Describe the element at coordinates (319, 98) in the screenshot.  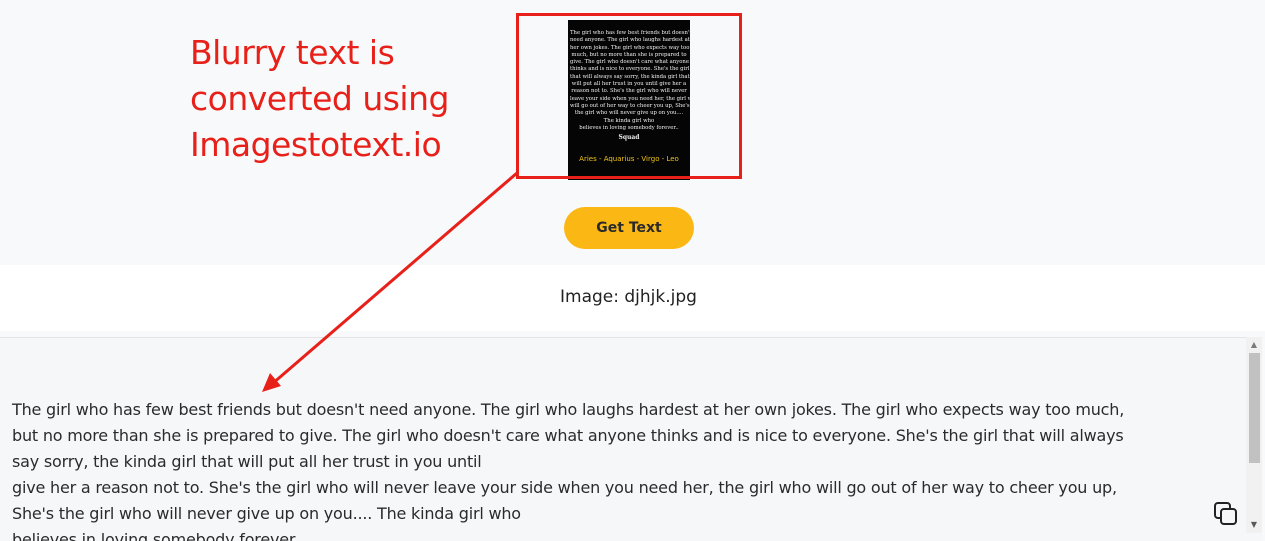
I see `annotation-line: converted using` at that location.